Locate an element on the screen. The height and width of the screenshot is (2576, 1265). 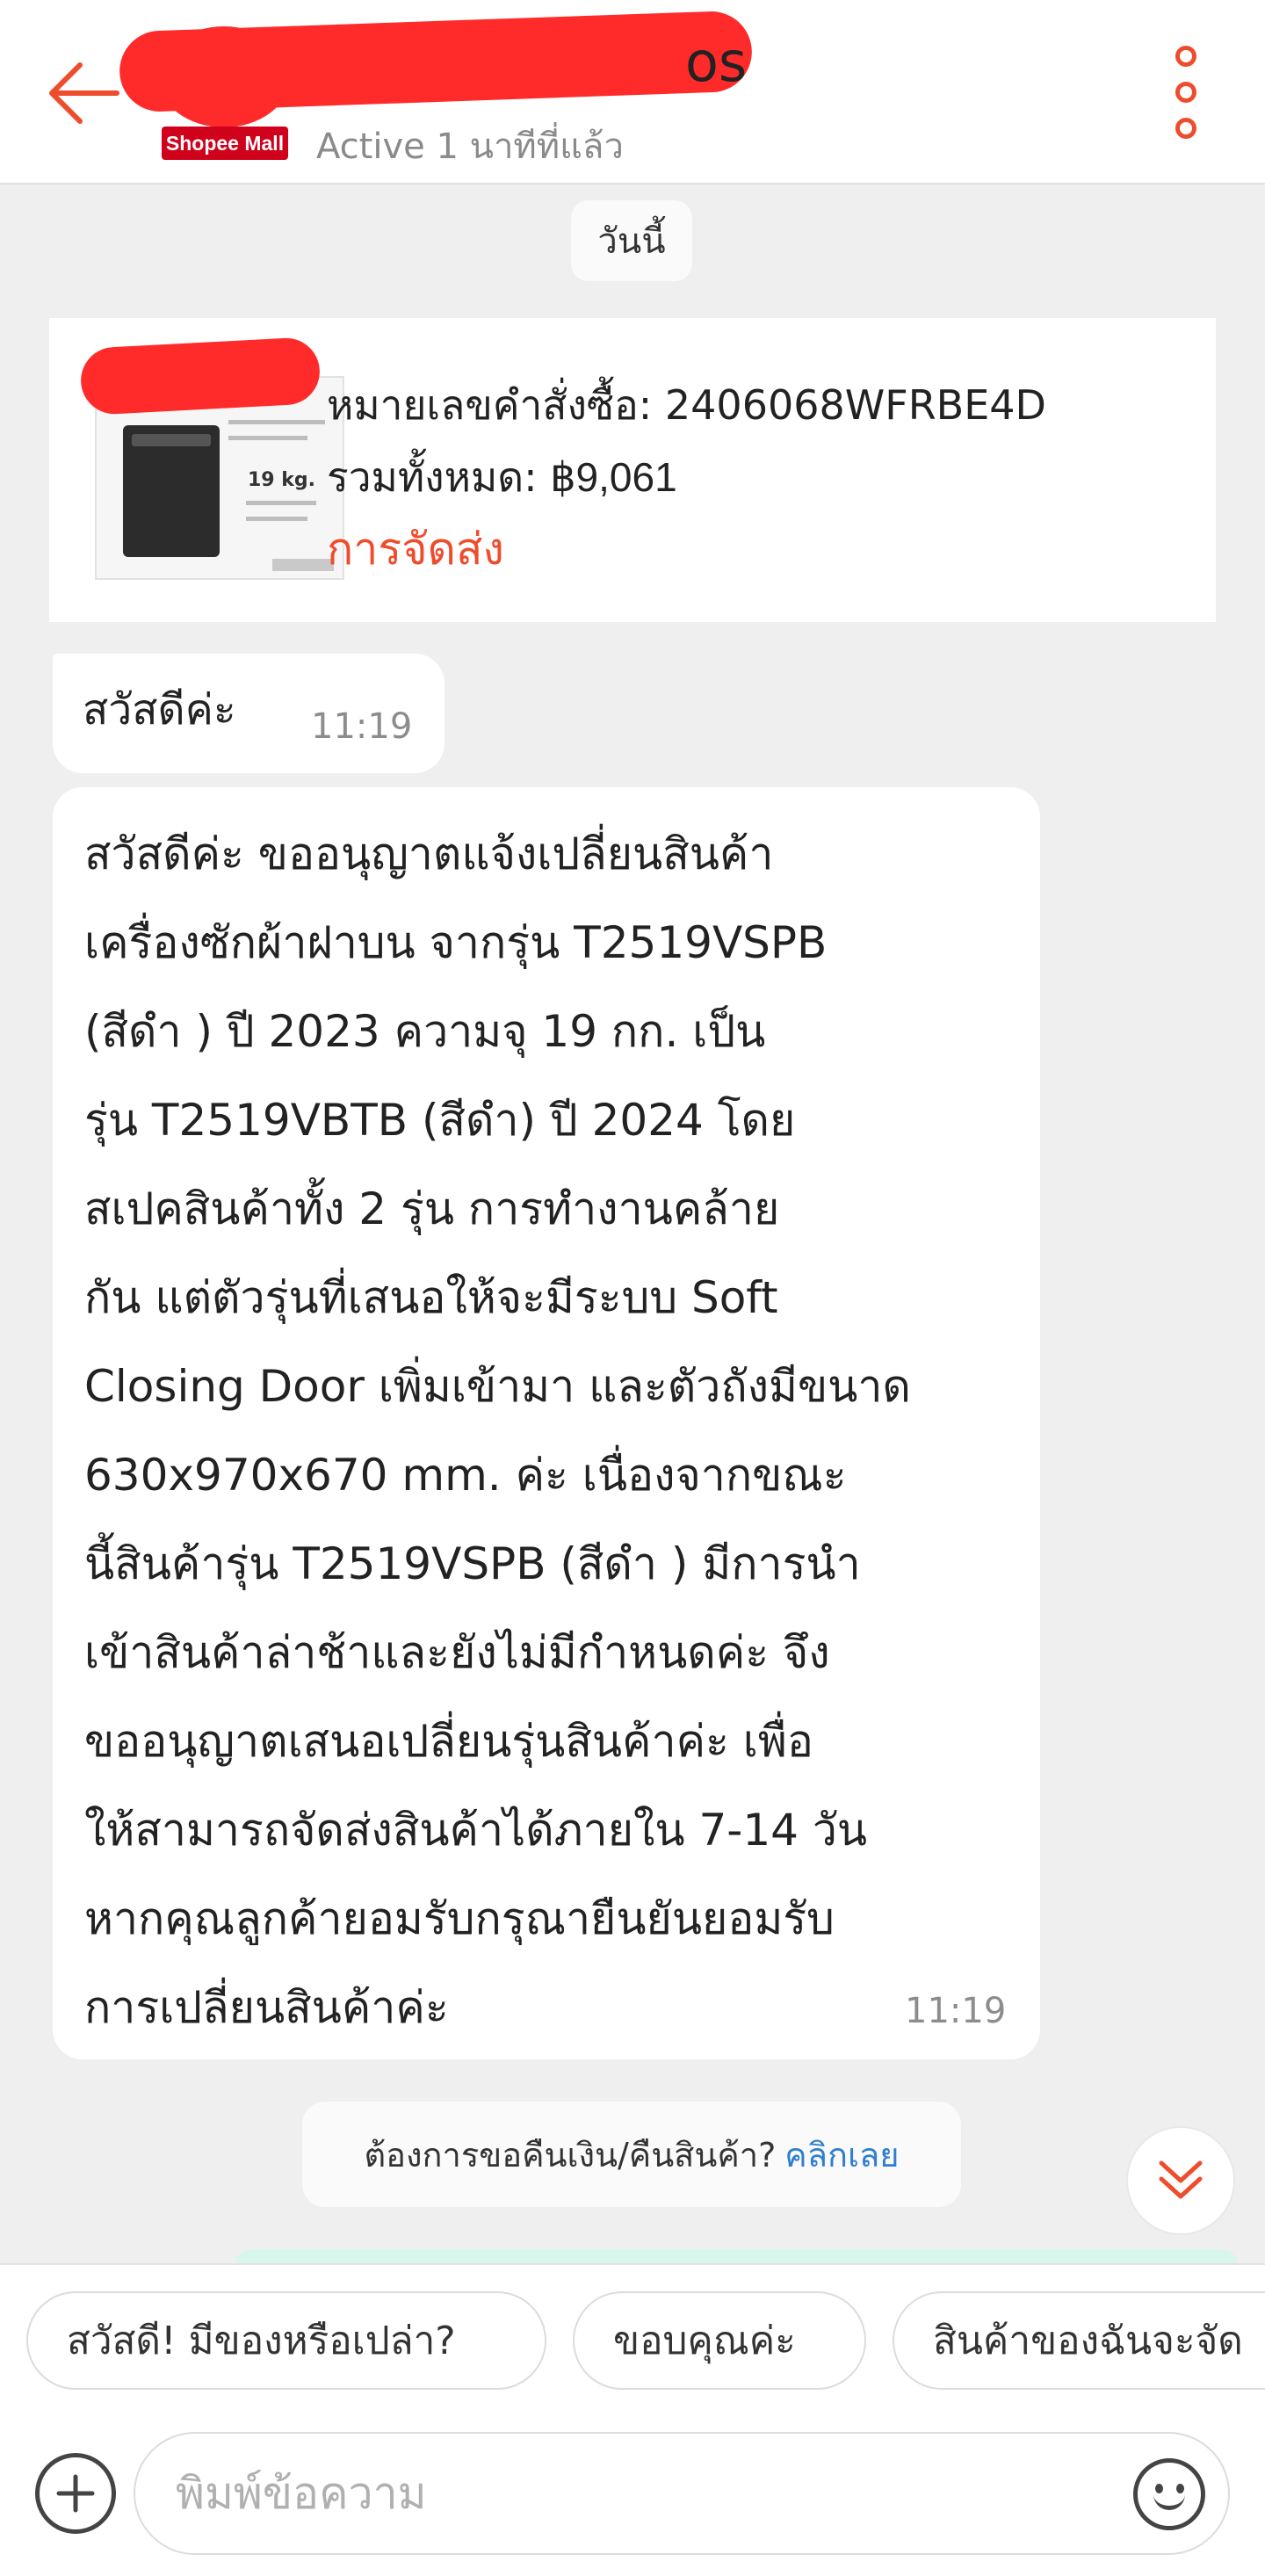
order-number: 2406068WFRBE4D is located at coordinates (855, 405).